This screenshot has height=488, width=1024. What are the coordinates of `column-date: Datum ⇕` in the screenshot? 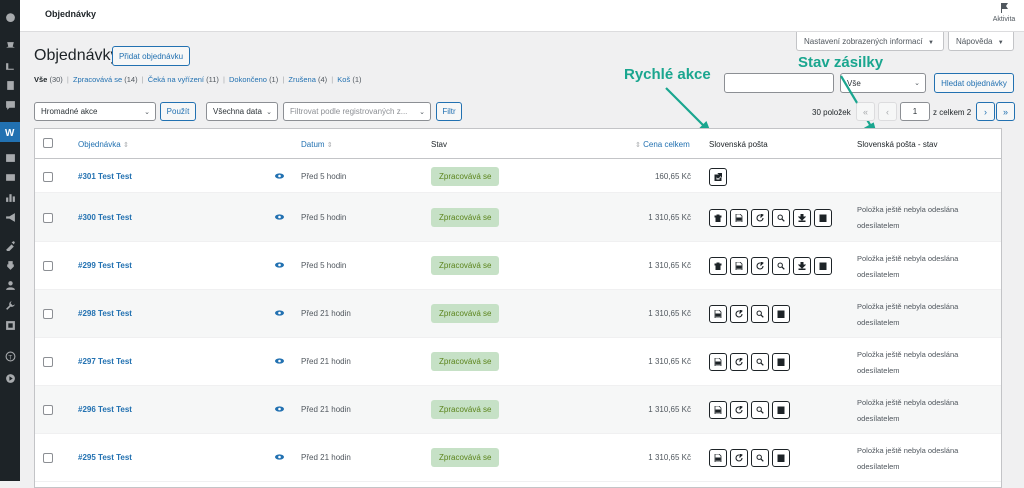 It's located at (317, 144).